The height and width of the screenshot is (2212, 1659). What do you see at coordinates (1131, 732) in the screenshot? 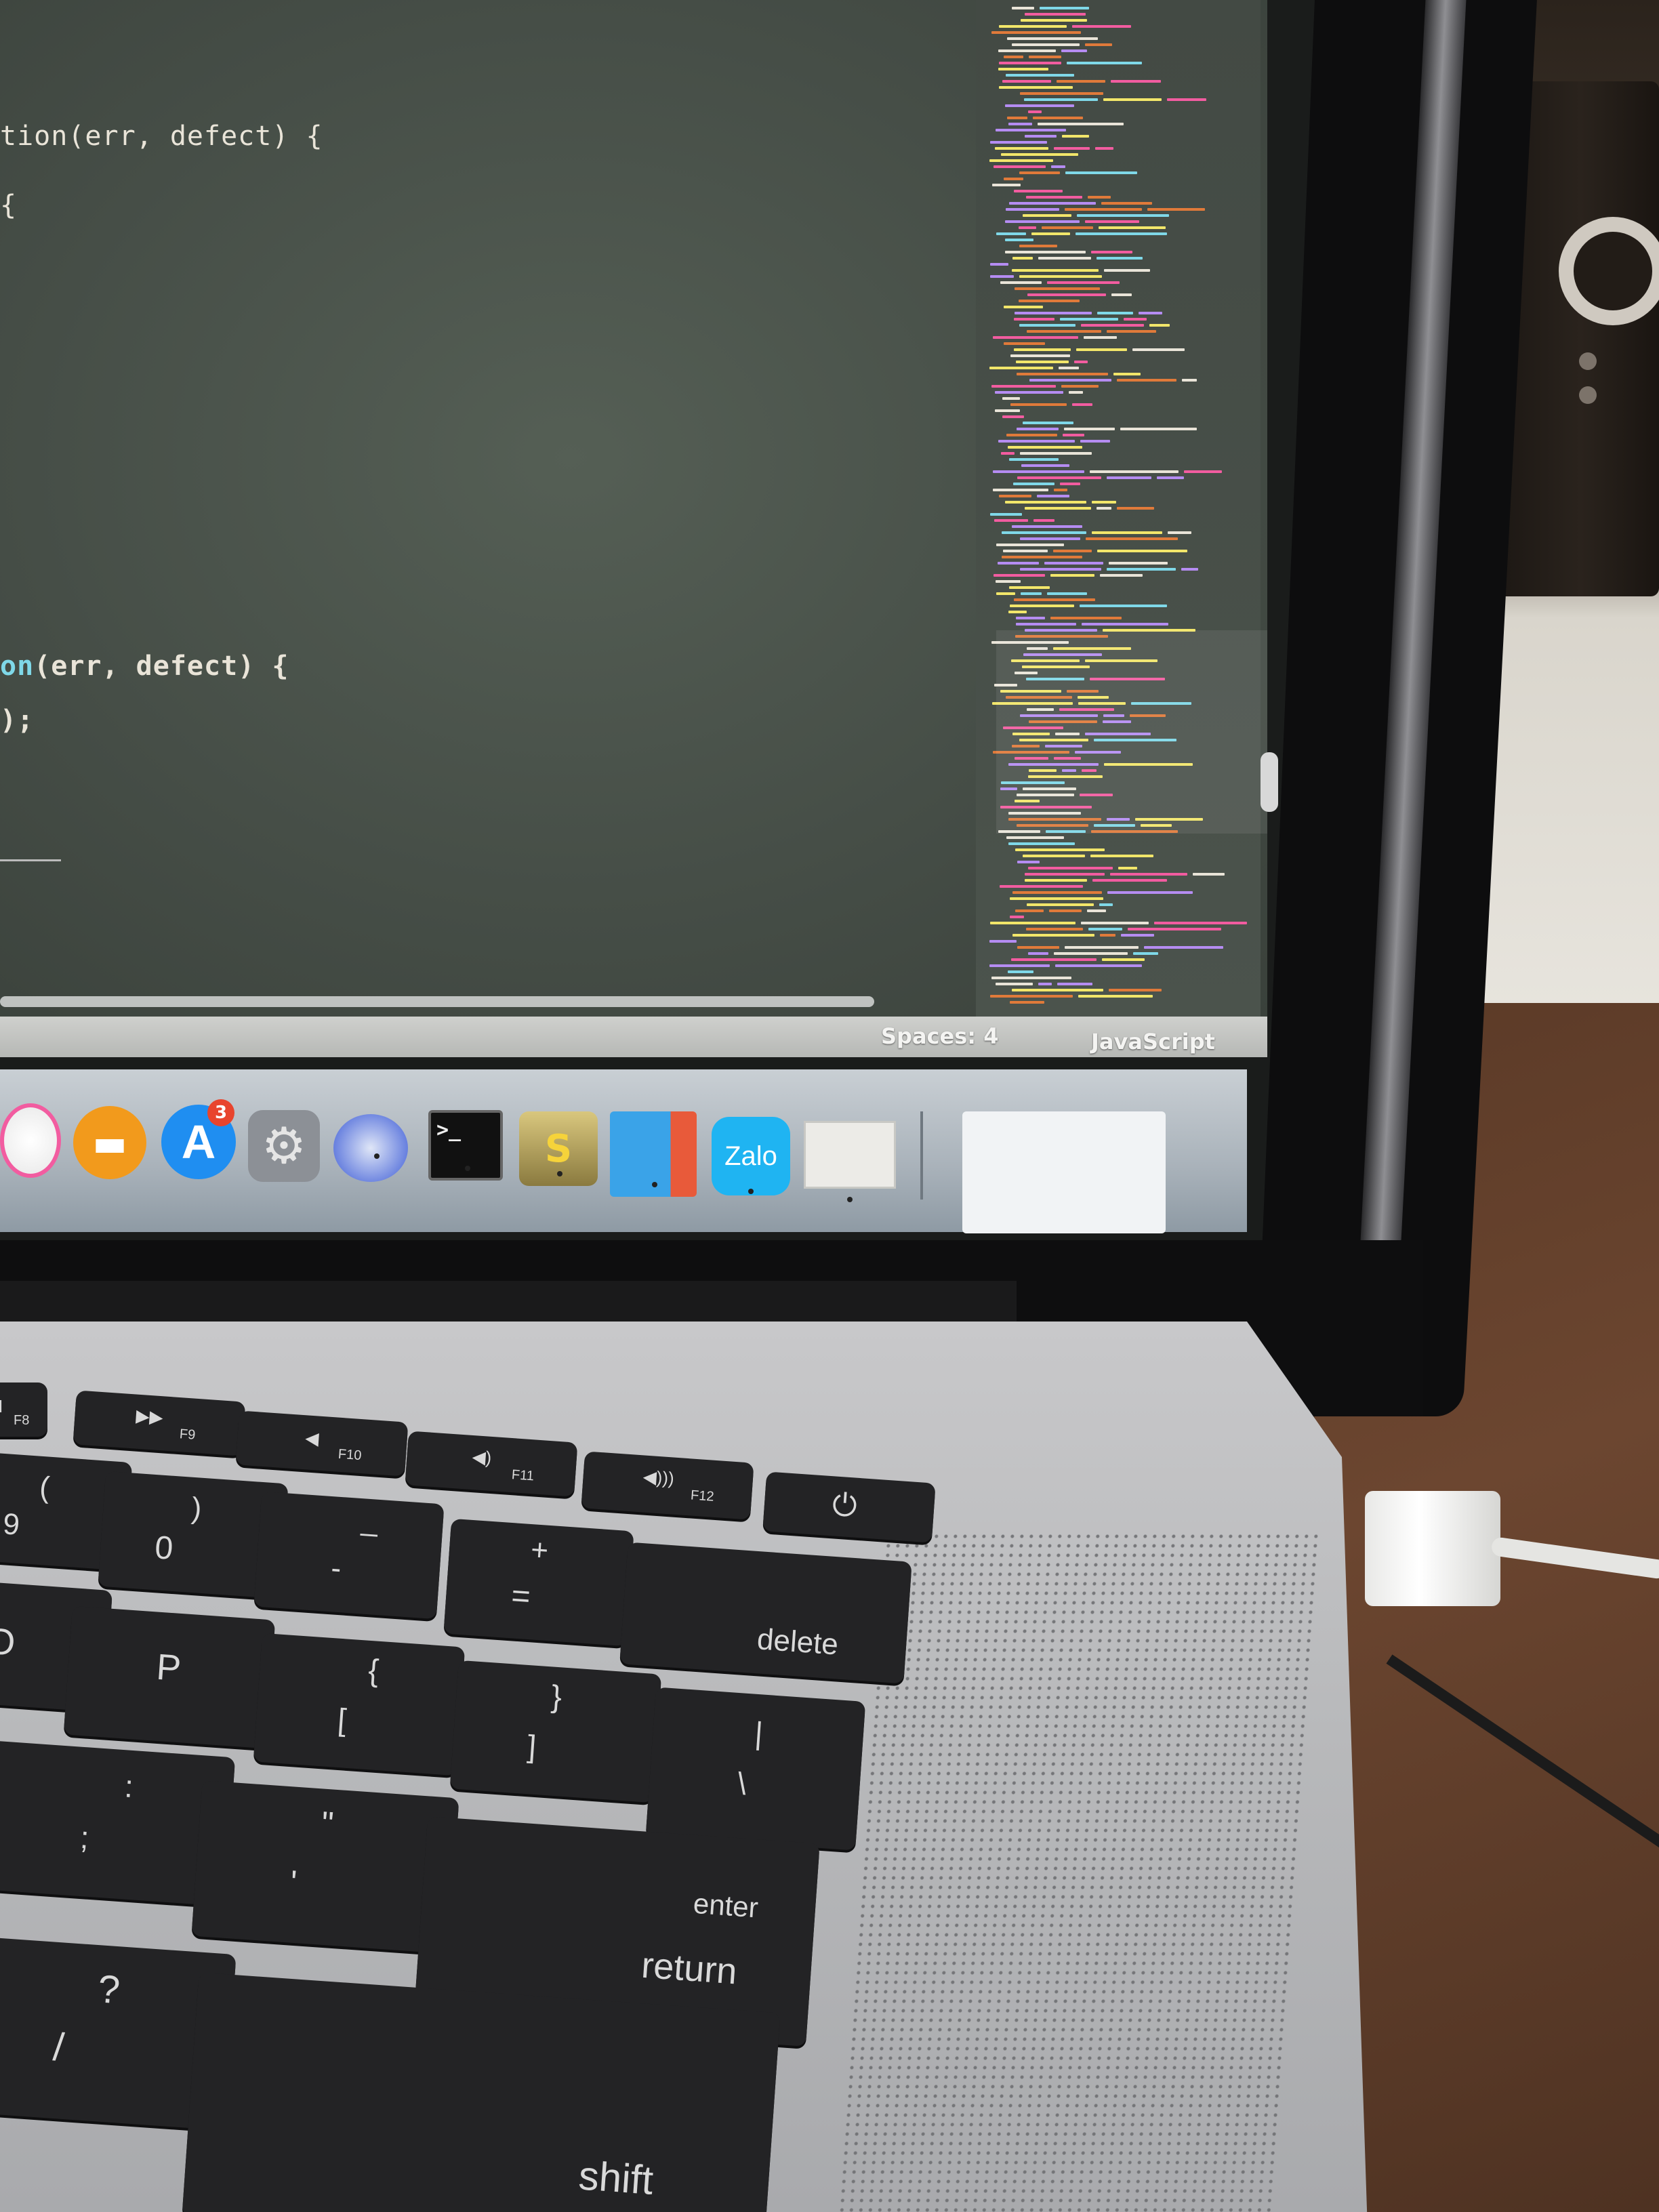
I see `minimap-viewport` at bounding box center [1131, 732].